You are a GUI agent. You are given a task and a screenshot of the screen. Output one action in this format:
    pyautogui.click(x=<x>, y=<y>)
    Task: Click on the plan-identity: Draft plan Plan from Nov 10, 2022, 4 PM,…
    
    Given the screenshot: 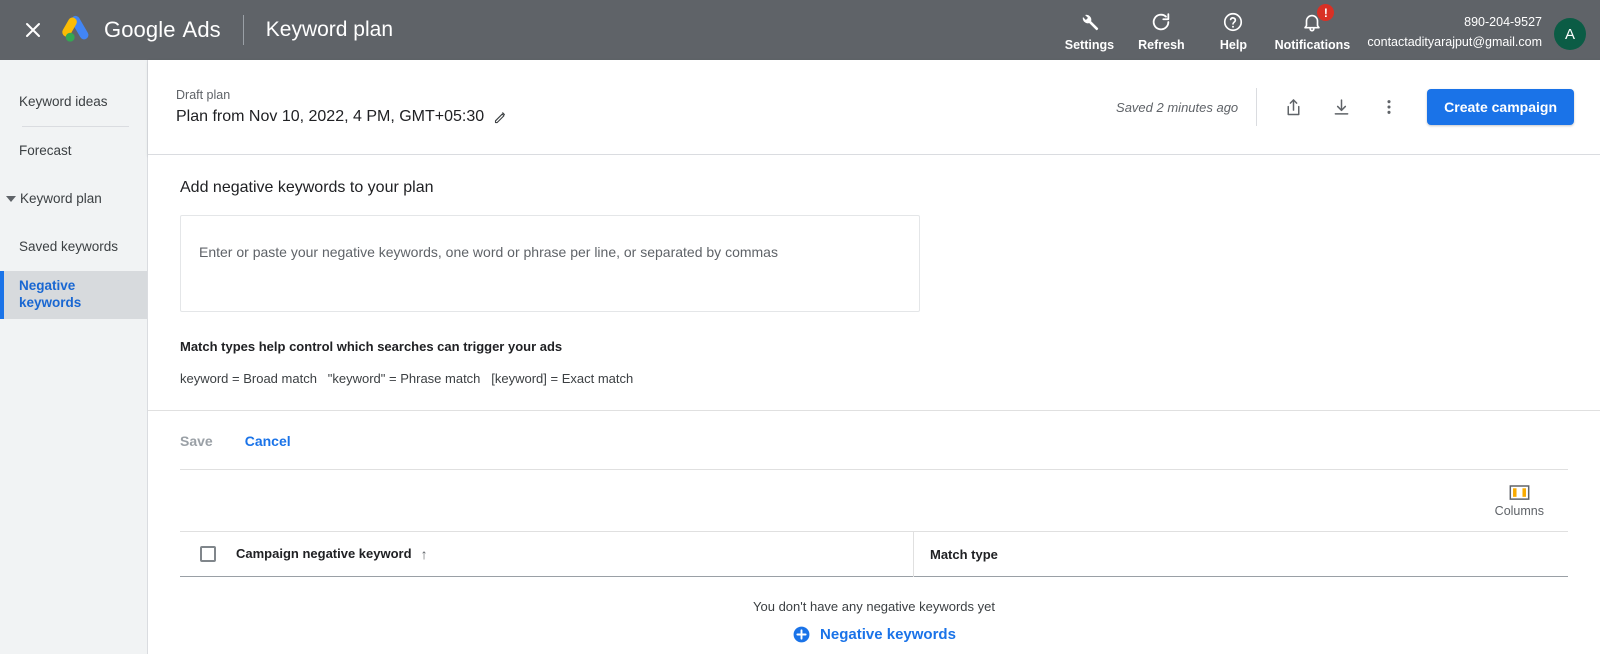 What is the action you would take?
    pyautogui.click(x=342, y=107)
    